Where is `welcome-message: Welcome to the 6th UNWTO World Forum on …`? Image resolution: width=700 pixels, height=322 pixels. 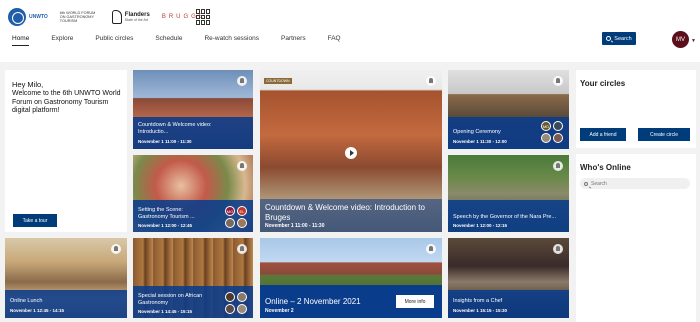
welcome-message: Welcome to the 6th UNWTO World Forum on … is located at coordinates (66, 102).